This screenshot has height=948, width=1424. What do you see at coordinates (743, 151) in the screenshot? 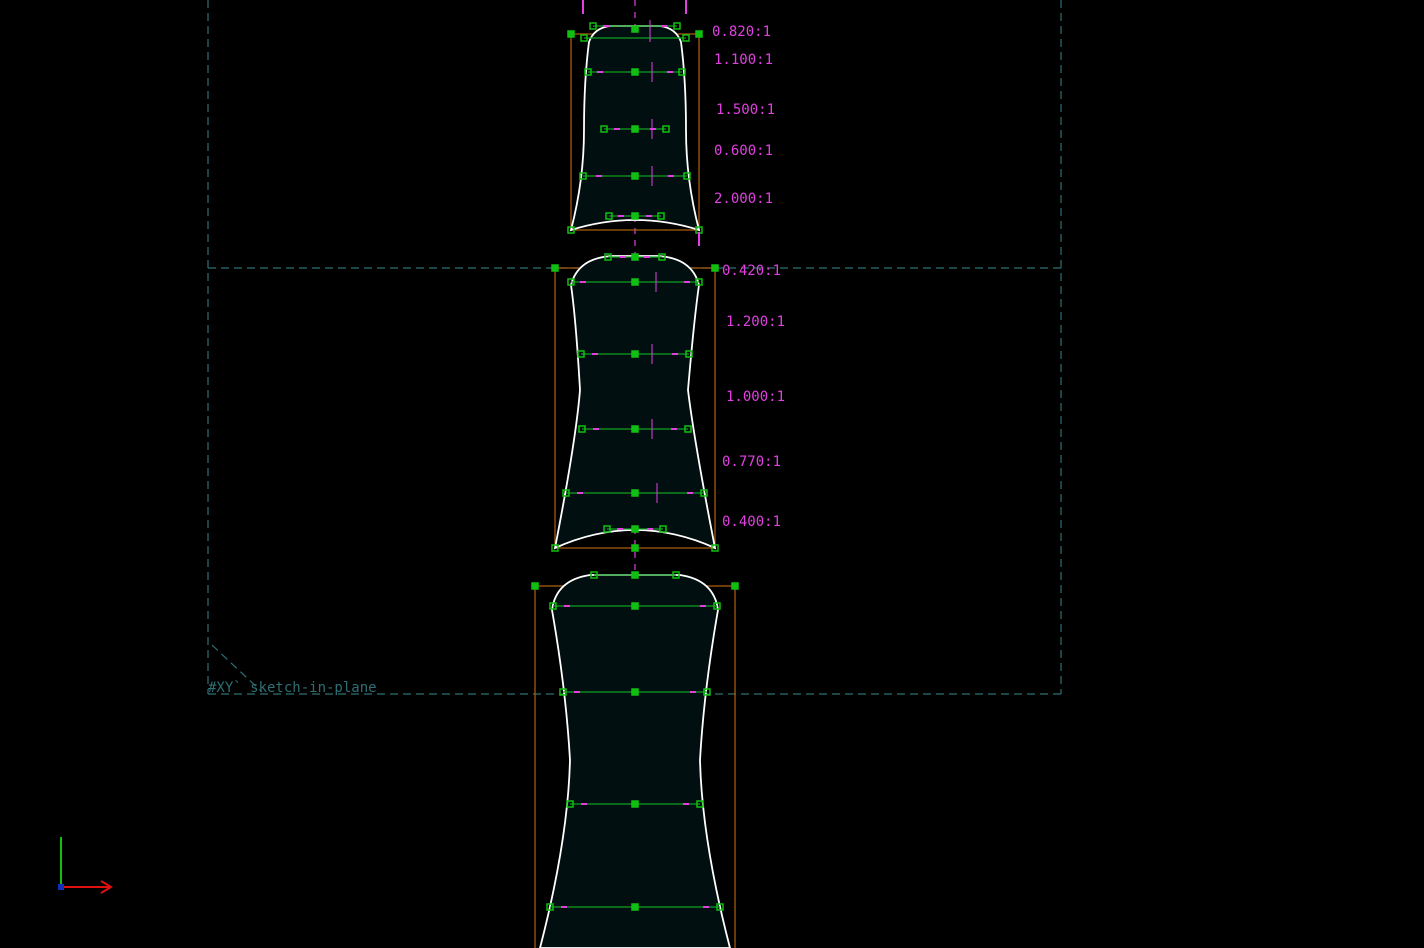
I see `ratio-label: 0.600:1` at bounding box center [743, 151].